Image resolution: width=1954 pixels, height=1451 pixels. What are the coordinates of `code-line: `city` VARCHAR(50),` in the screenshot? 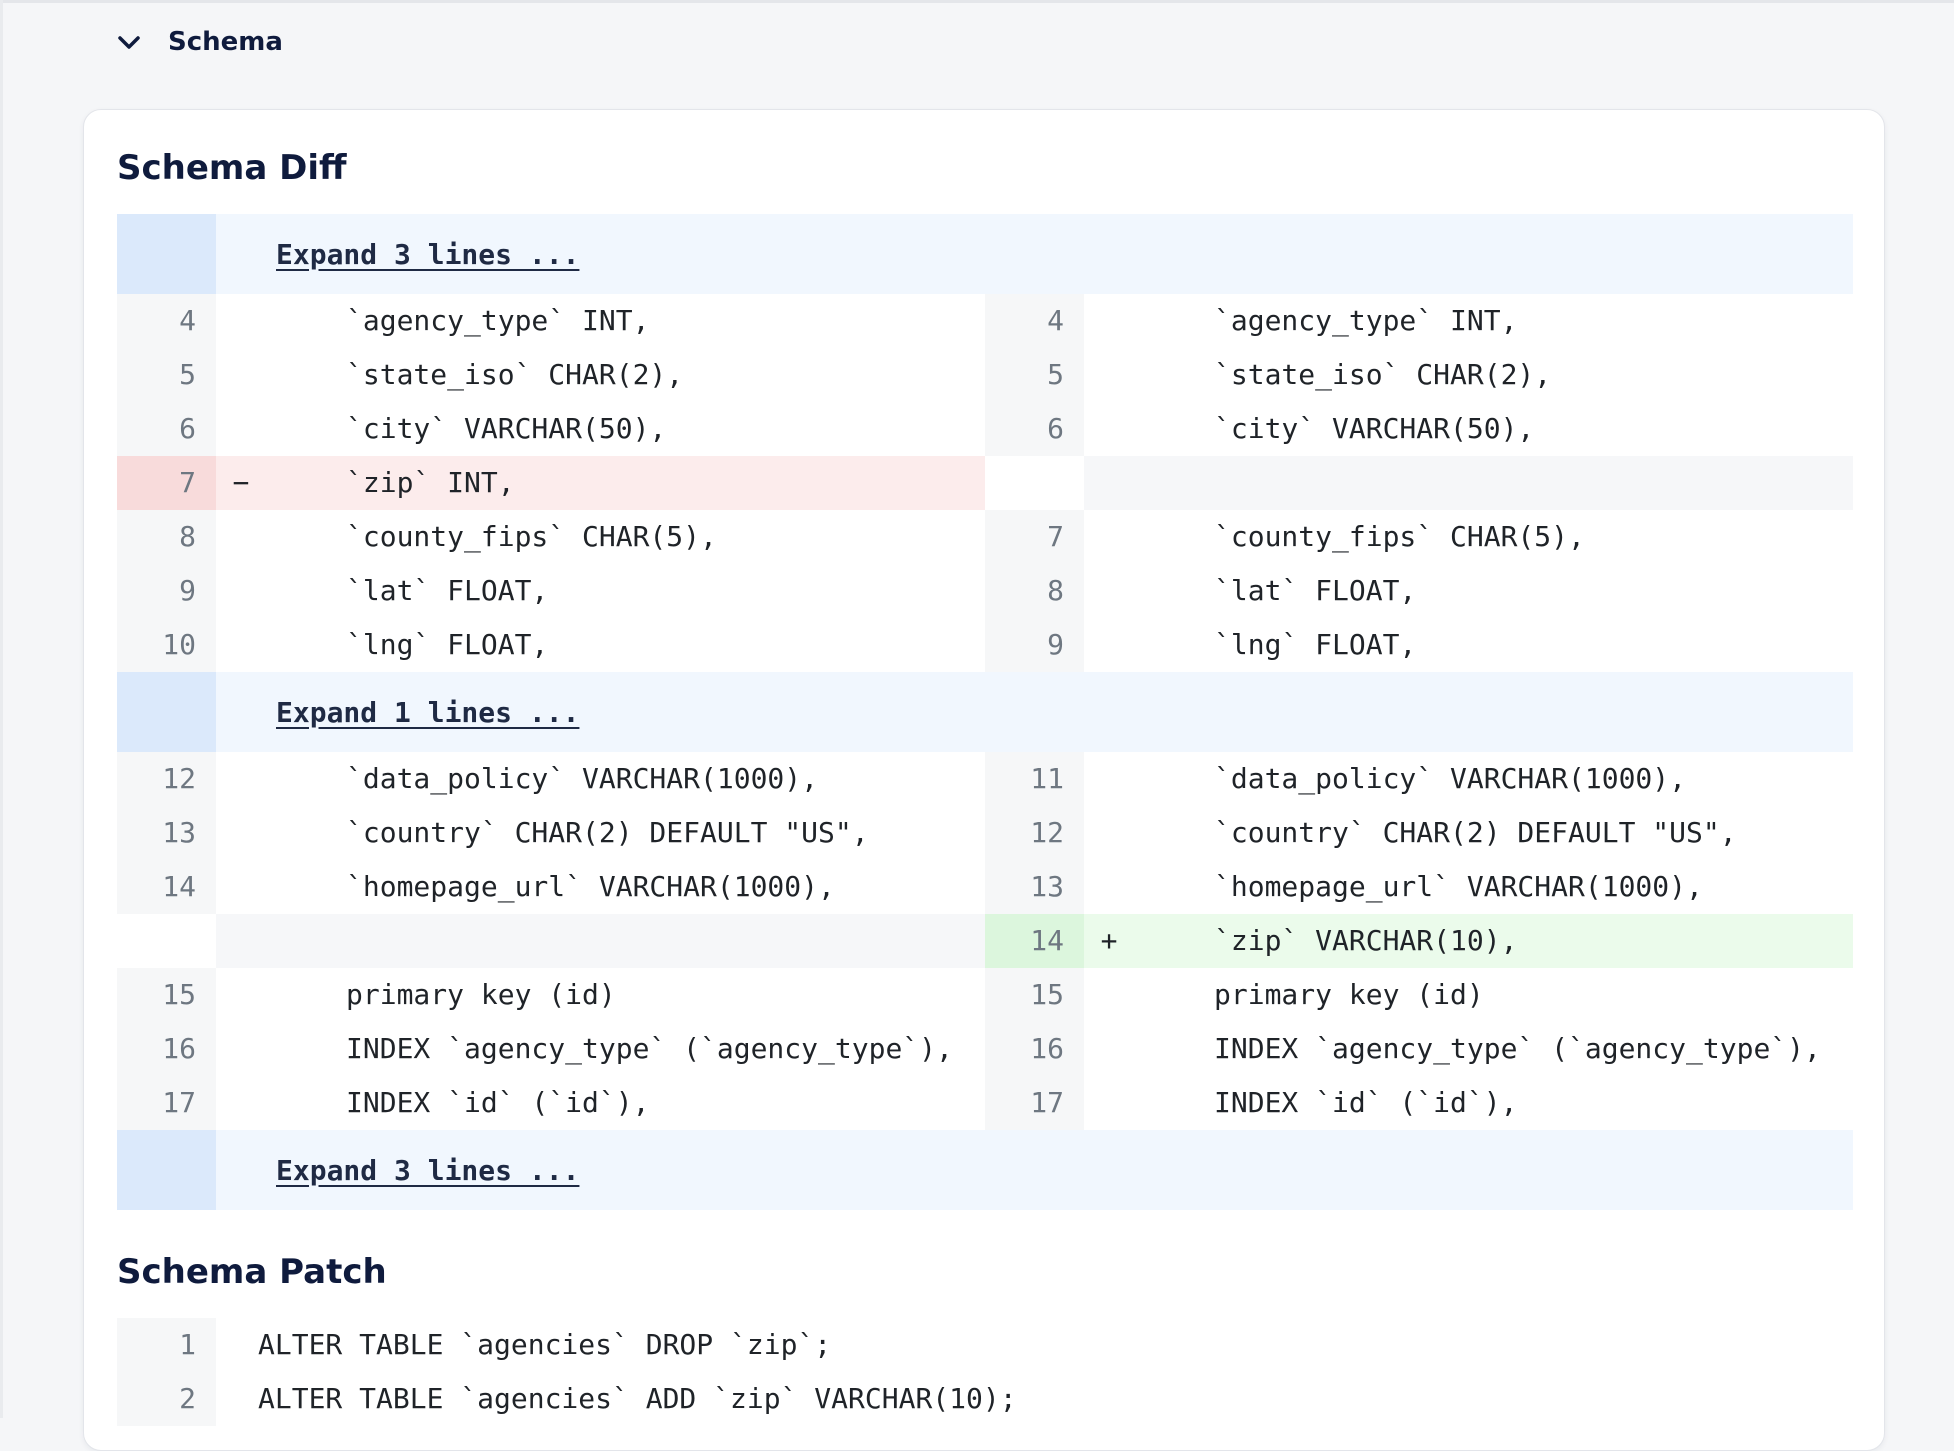 It's located at (506, 428).